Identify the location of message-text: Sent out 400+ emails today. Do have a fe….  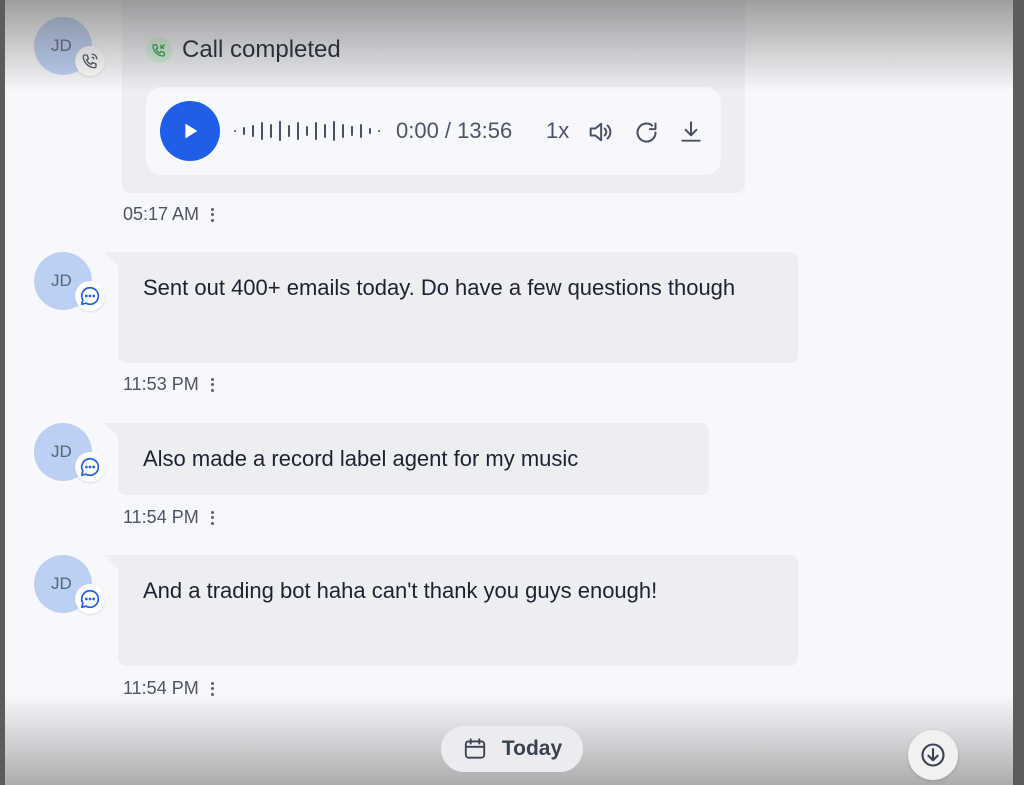
(439, 287).